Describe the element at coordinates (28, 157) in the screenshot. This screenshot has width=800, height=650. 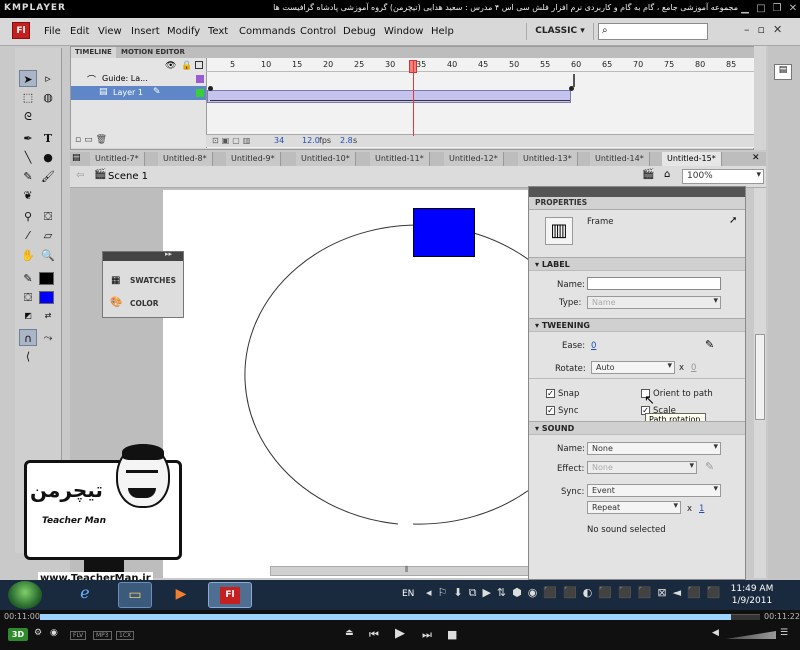
I see `line-tool-icon: ╲` at that location.